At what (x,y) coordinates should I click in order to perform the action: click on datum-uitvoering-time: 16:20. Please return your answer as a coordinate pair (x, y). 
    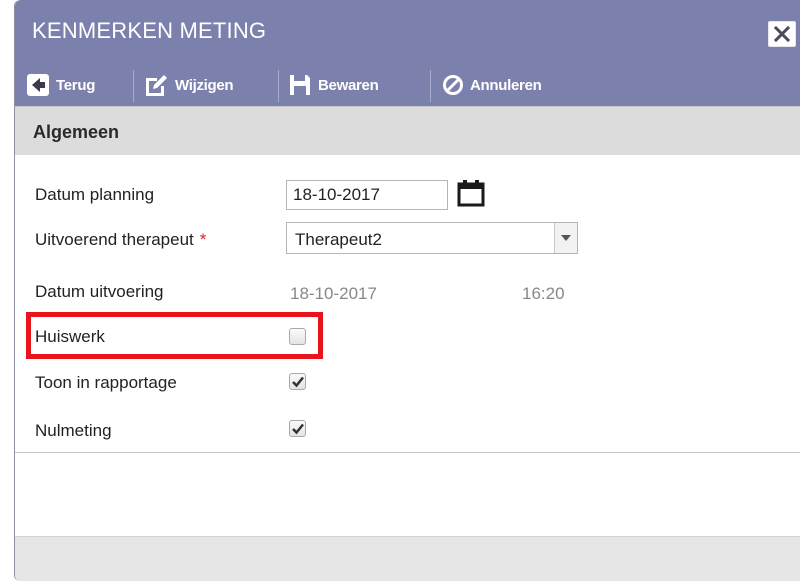
    Looking at the image, I should click on (543, 293).